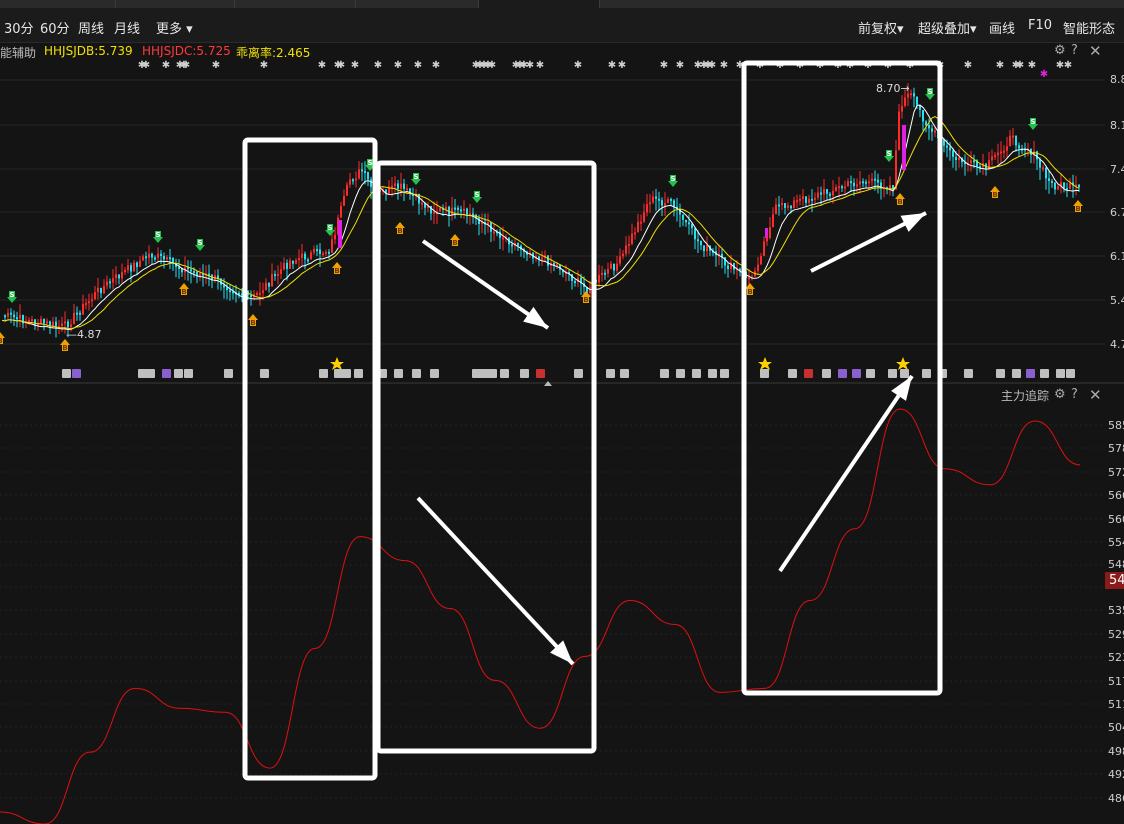  I want to click on annotation-box, so click(486, 457).